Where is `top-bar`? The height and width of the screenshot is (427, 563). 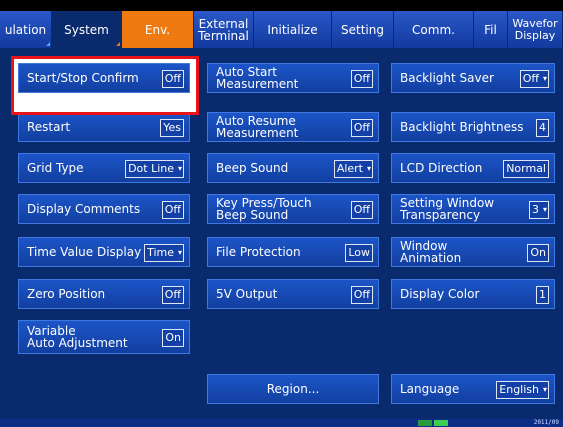 top-bar is located at coordinates (281, 5).